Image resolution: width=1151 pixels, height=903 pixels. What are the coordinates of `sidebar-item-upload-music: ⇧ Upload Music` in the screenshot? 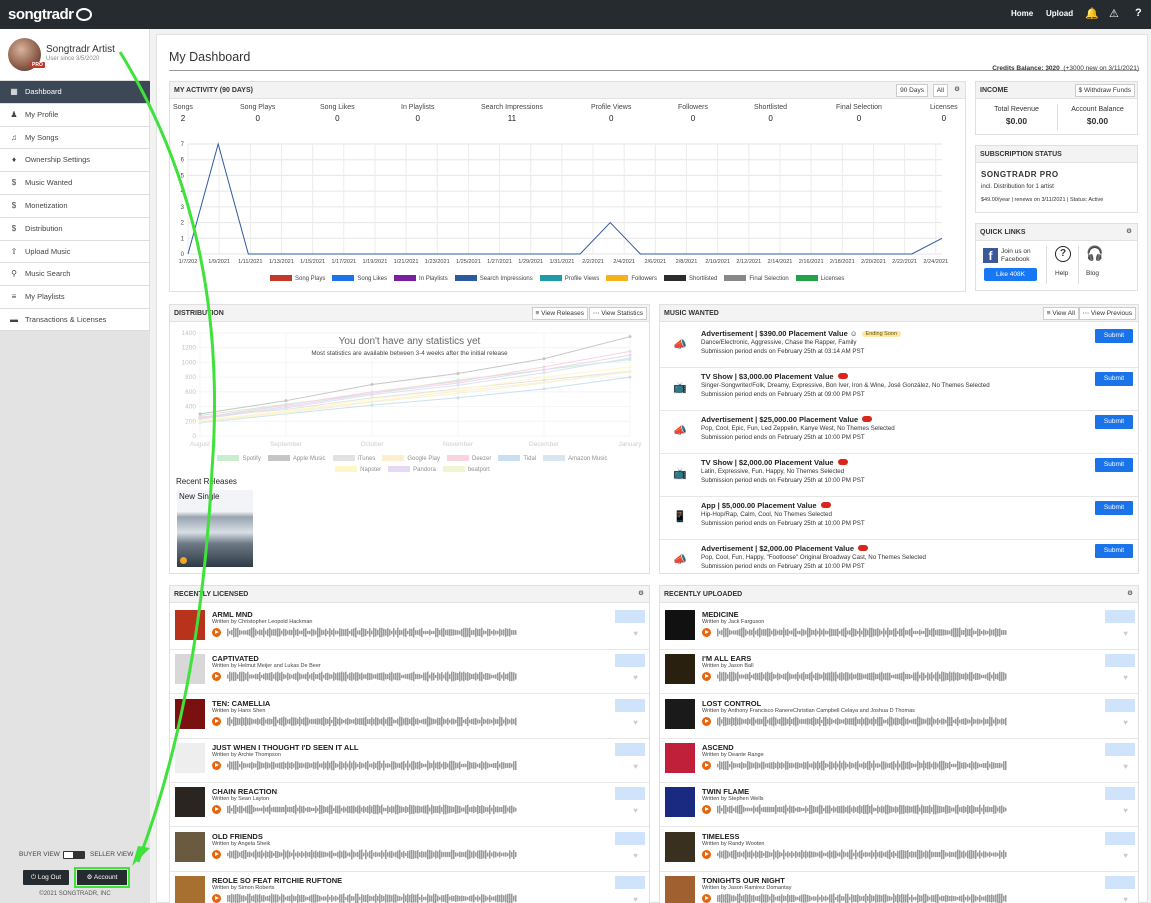 It's located at (75, 251).